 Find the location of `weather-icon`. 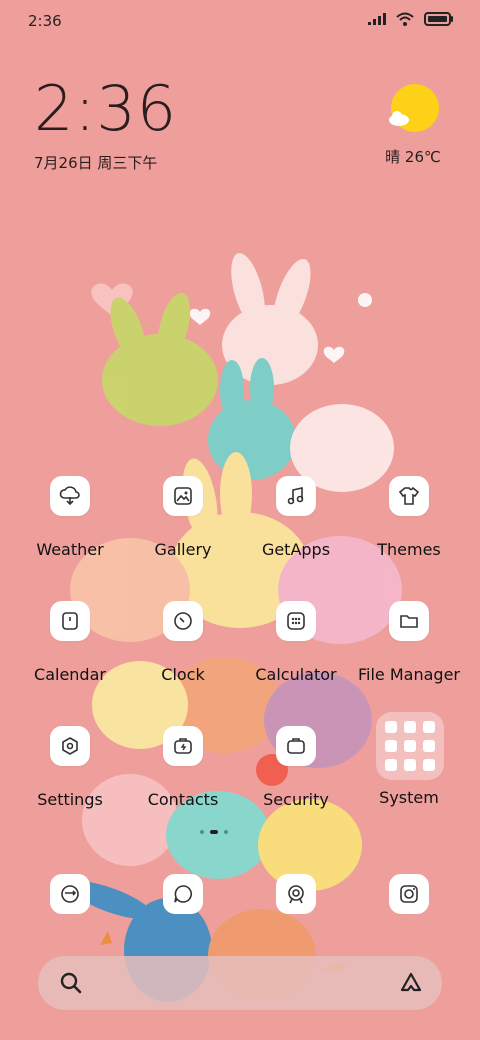

weather-icon is located at coordinates (70, 496).